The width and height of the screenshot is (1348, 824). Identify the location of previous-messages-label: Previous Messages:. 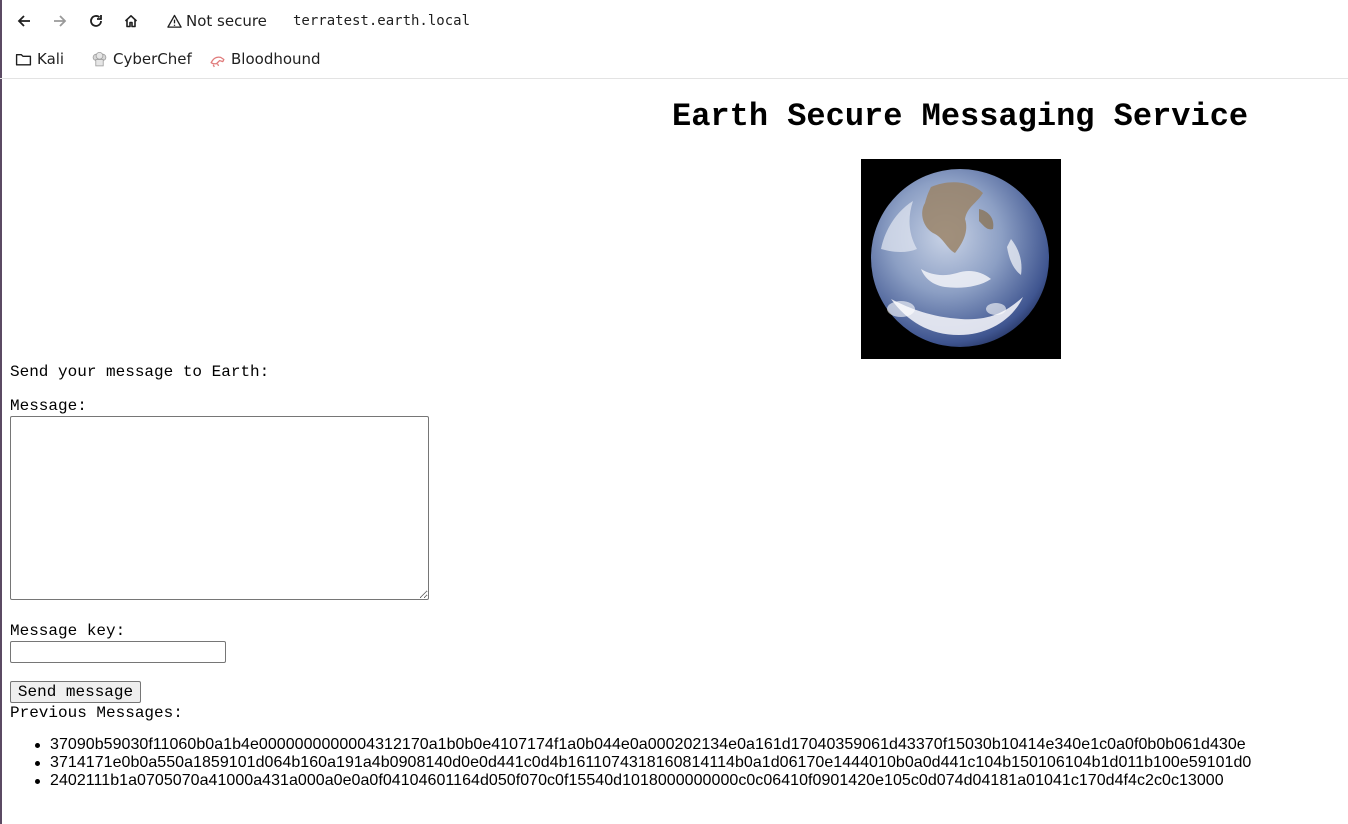
(96, 713).